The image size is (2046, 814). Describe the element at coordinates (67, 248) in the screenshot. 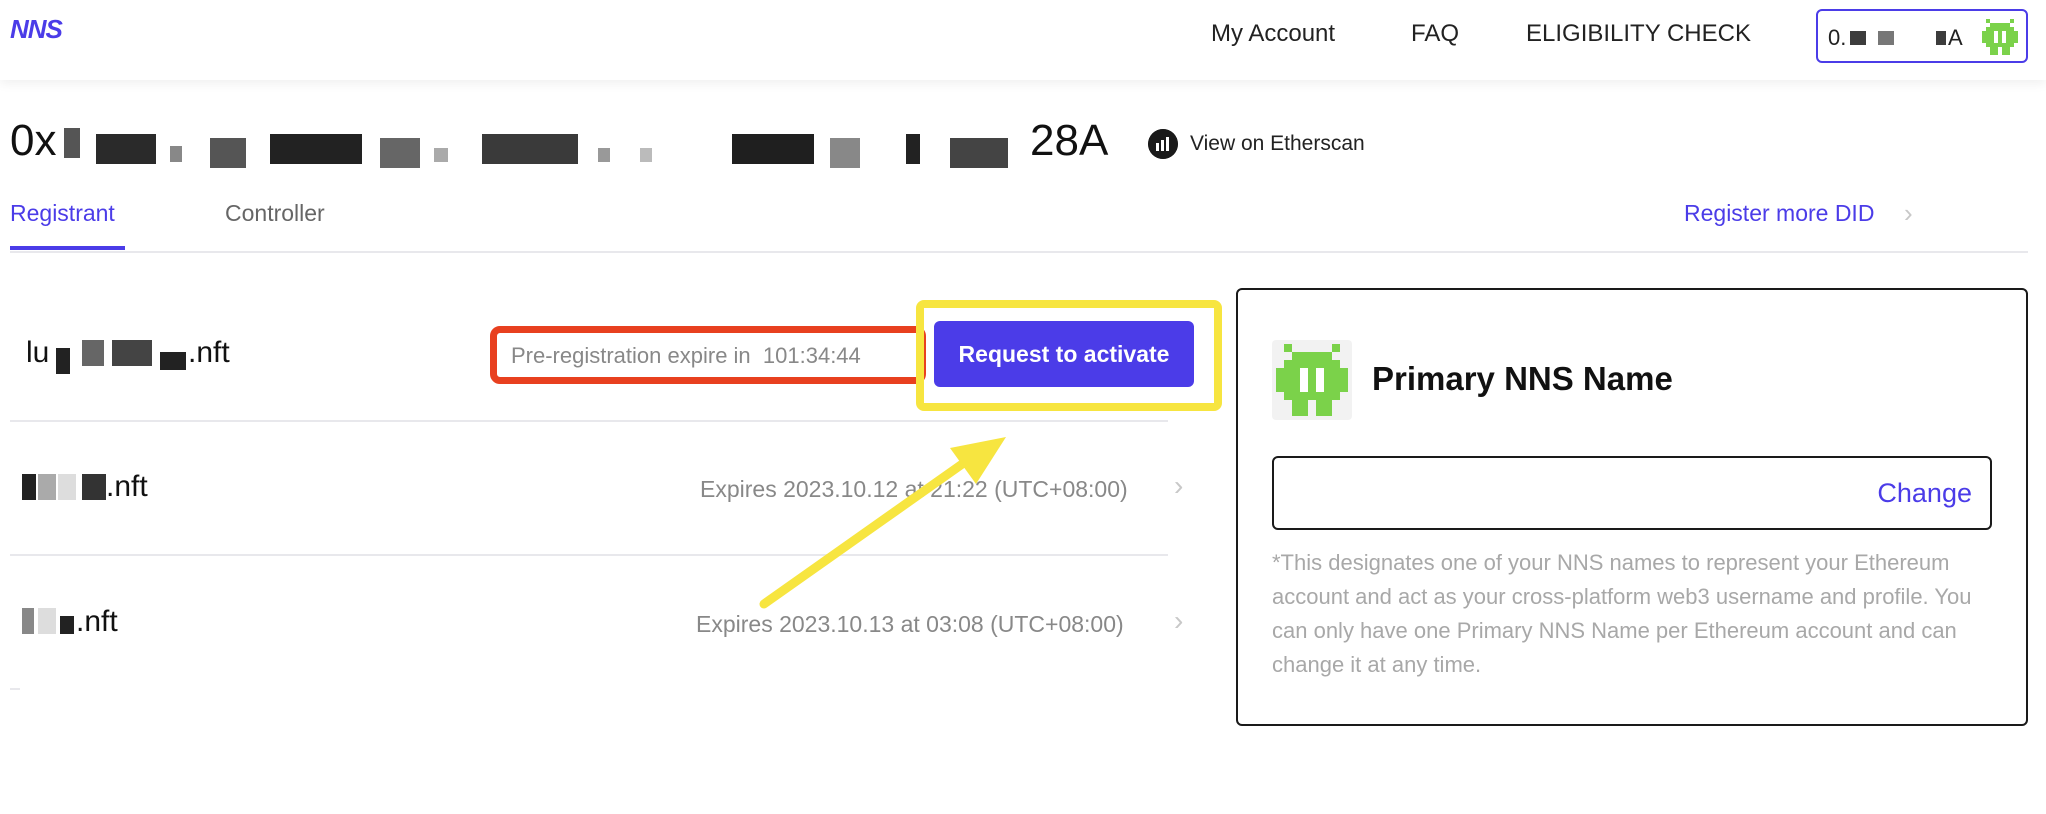

I see `active-tab-indicator` at that location.